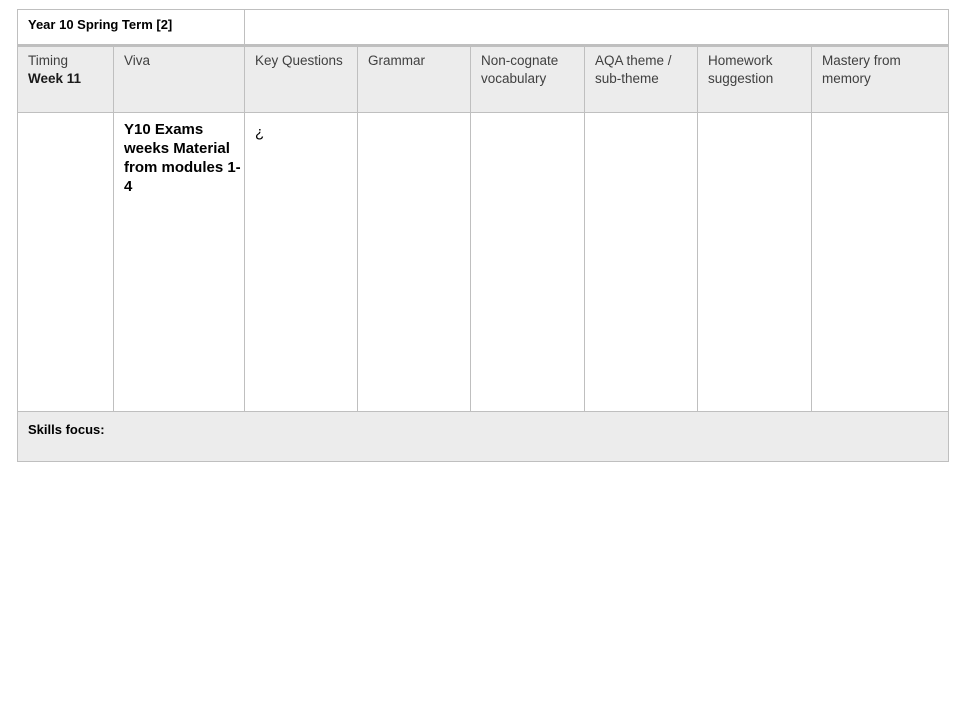 This screenshot has height=720, width=960. What do you see at coordinates (301, 79) in the screenshot?
I see `header-key-questions: Key Questions` at bounding box center [301, 79].